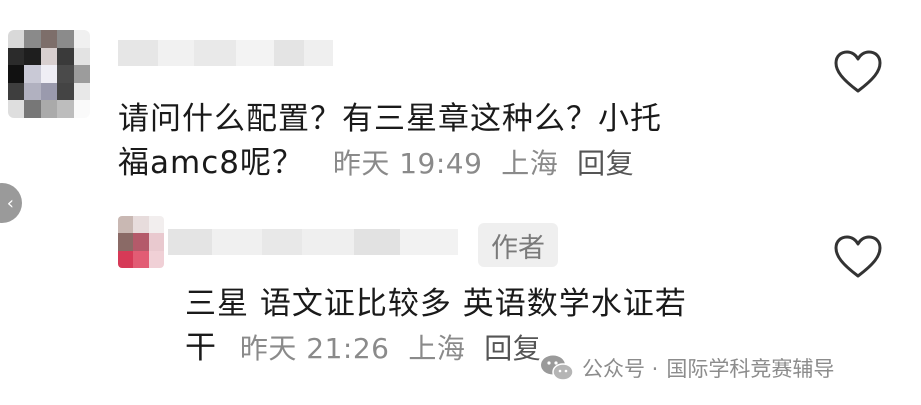 The width and height of the screenshot is (921, 405). Describe the element at coordinates (211, 163) in the screenshot. I see `comment-text-tail: 福amc8呢？` at that location.